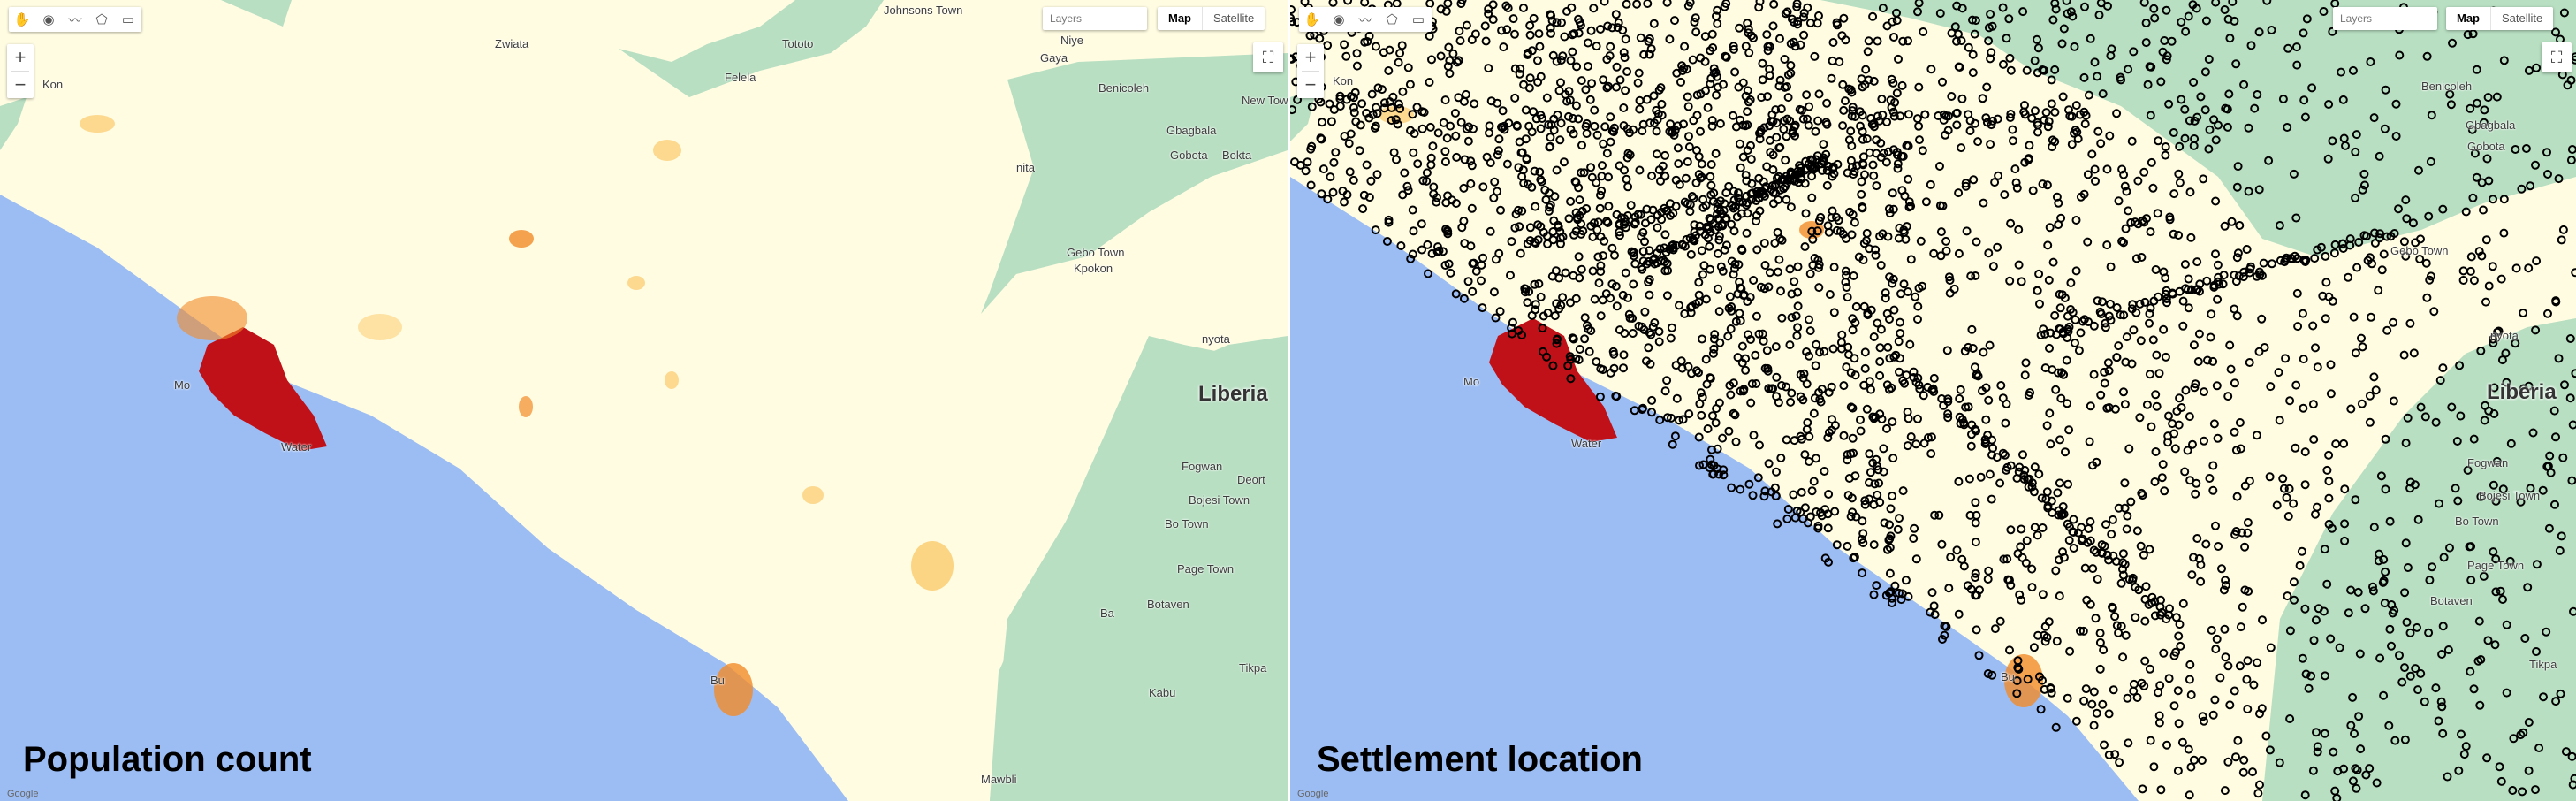  I want to click on place-label: Mawbli, so click(999, 779).